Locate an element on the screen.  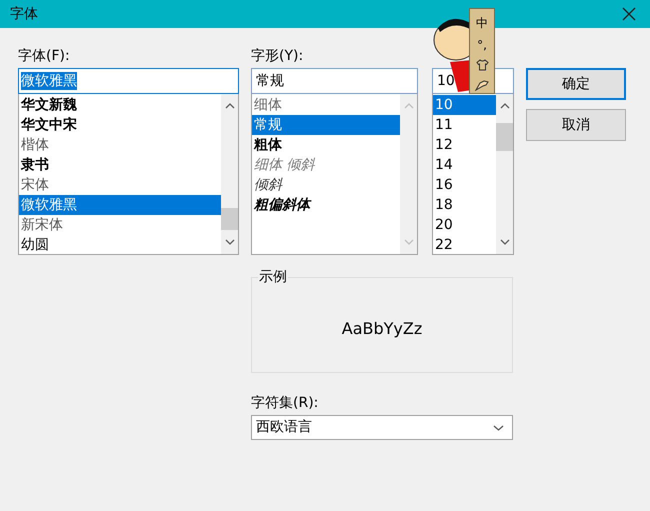
list-item: 新宋体 is located at coordinates (120, 225).